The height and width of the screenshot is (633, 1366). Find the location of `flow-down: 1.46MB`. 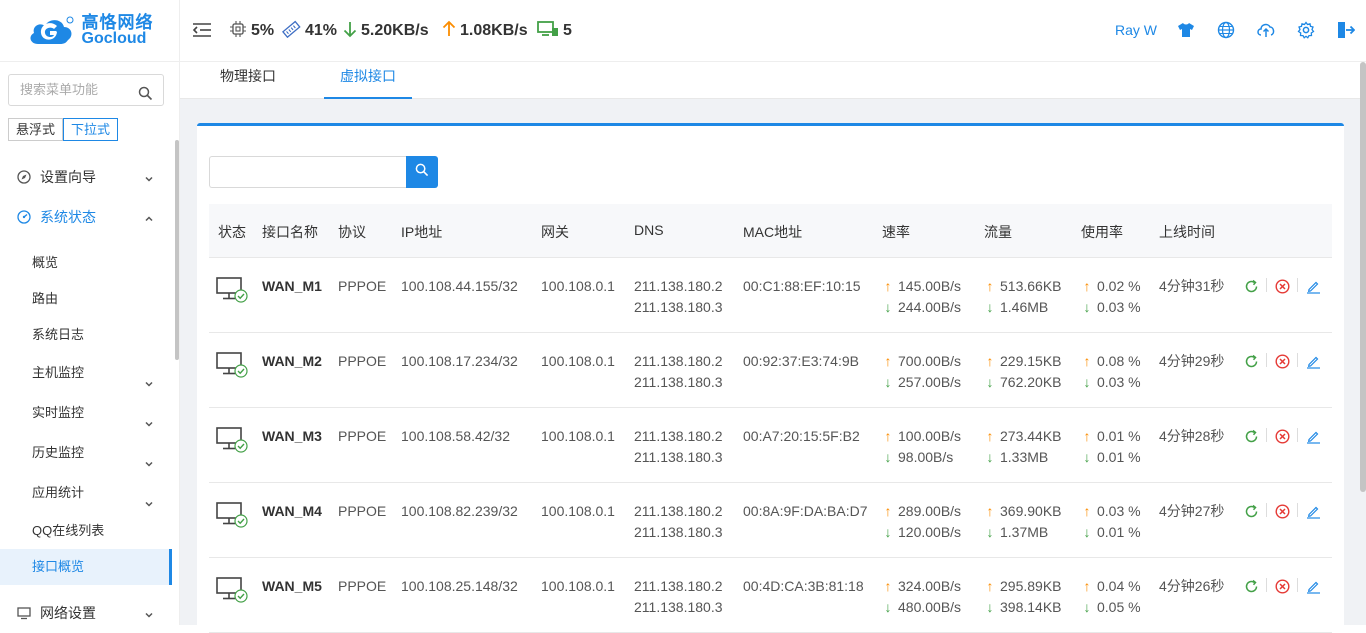

flow-down: 1.46MB is located at coordinates (1024, 307).